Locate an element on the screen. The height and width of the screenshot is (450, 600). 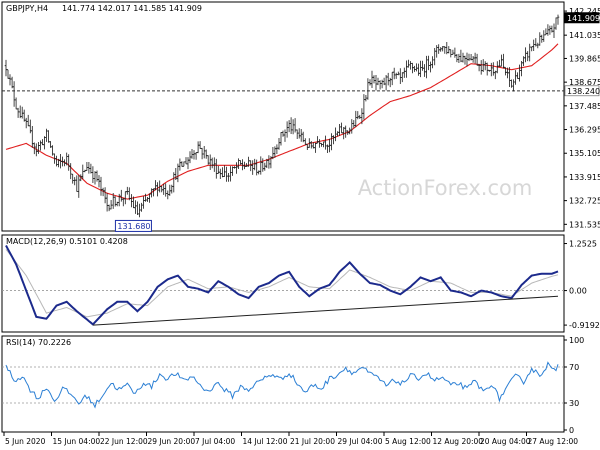
x-tick-label: 21 Jul 20:00 is located at coordinates (312, 441).